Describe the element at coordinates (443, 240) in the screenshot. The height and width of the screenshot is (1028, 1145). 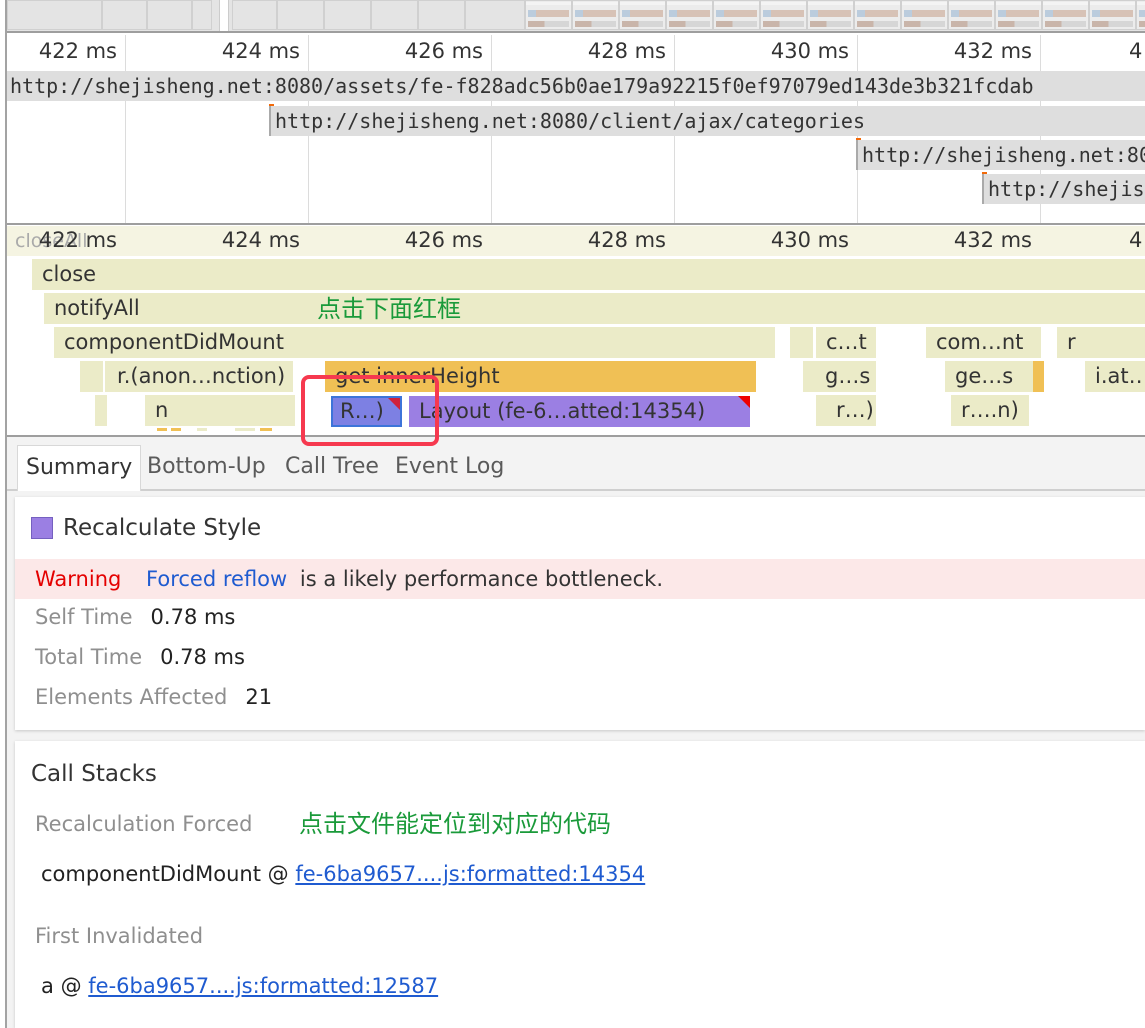
I see `tick-label: 426 ms` at that location.